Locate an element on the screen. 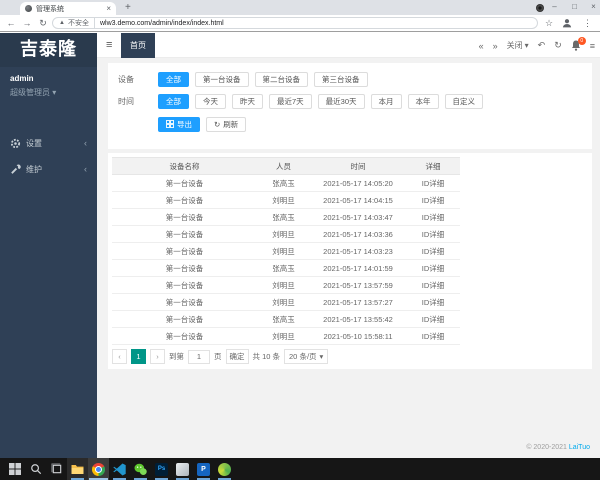 The image size is (600, 480). page-next-button: › is located at coordinates (157, 356).